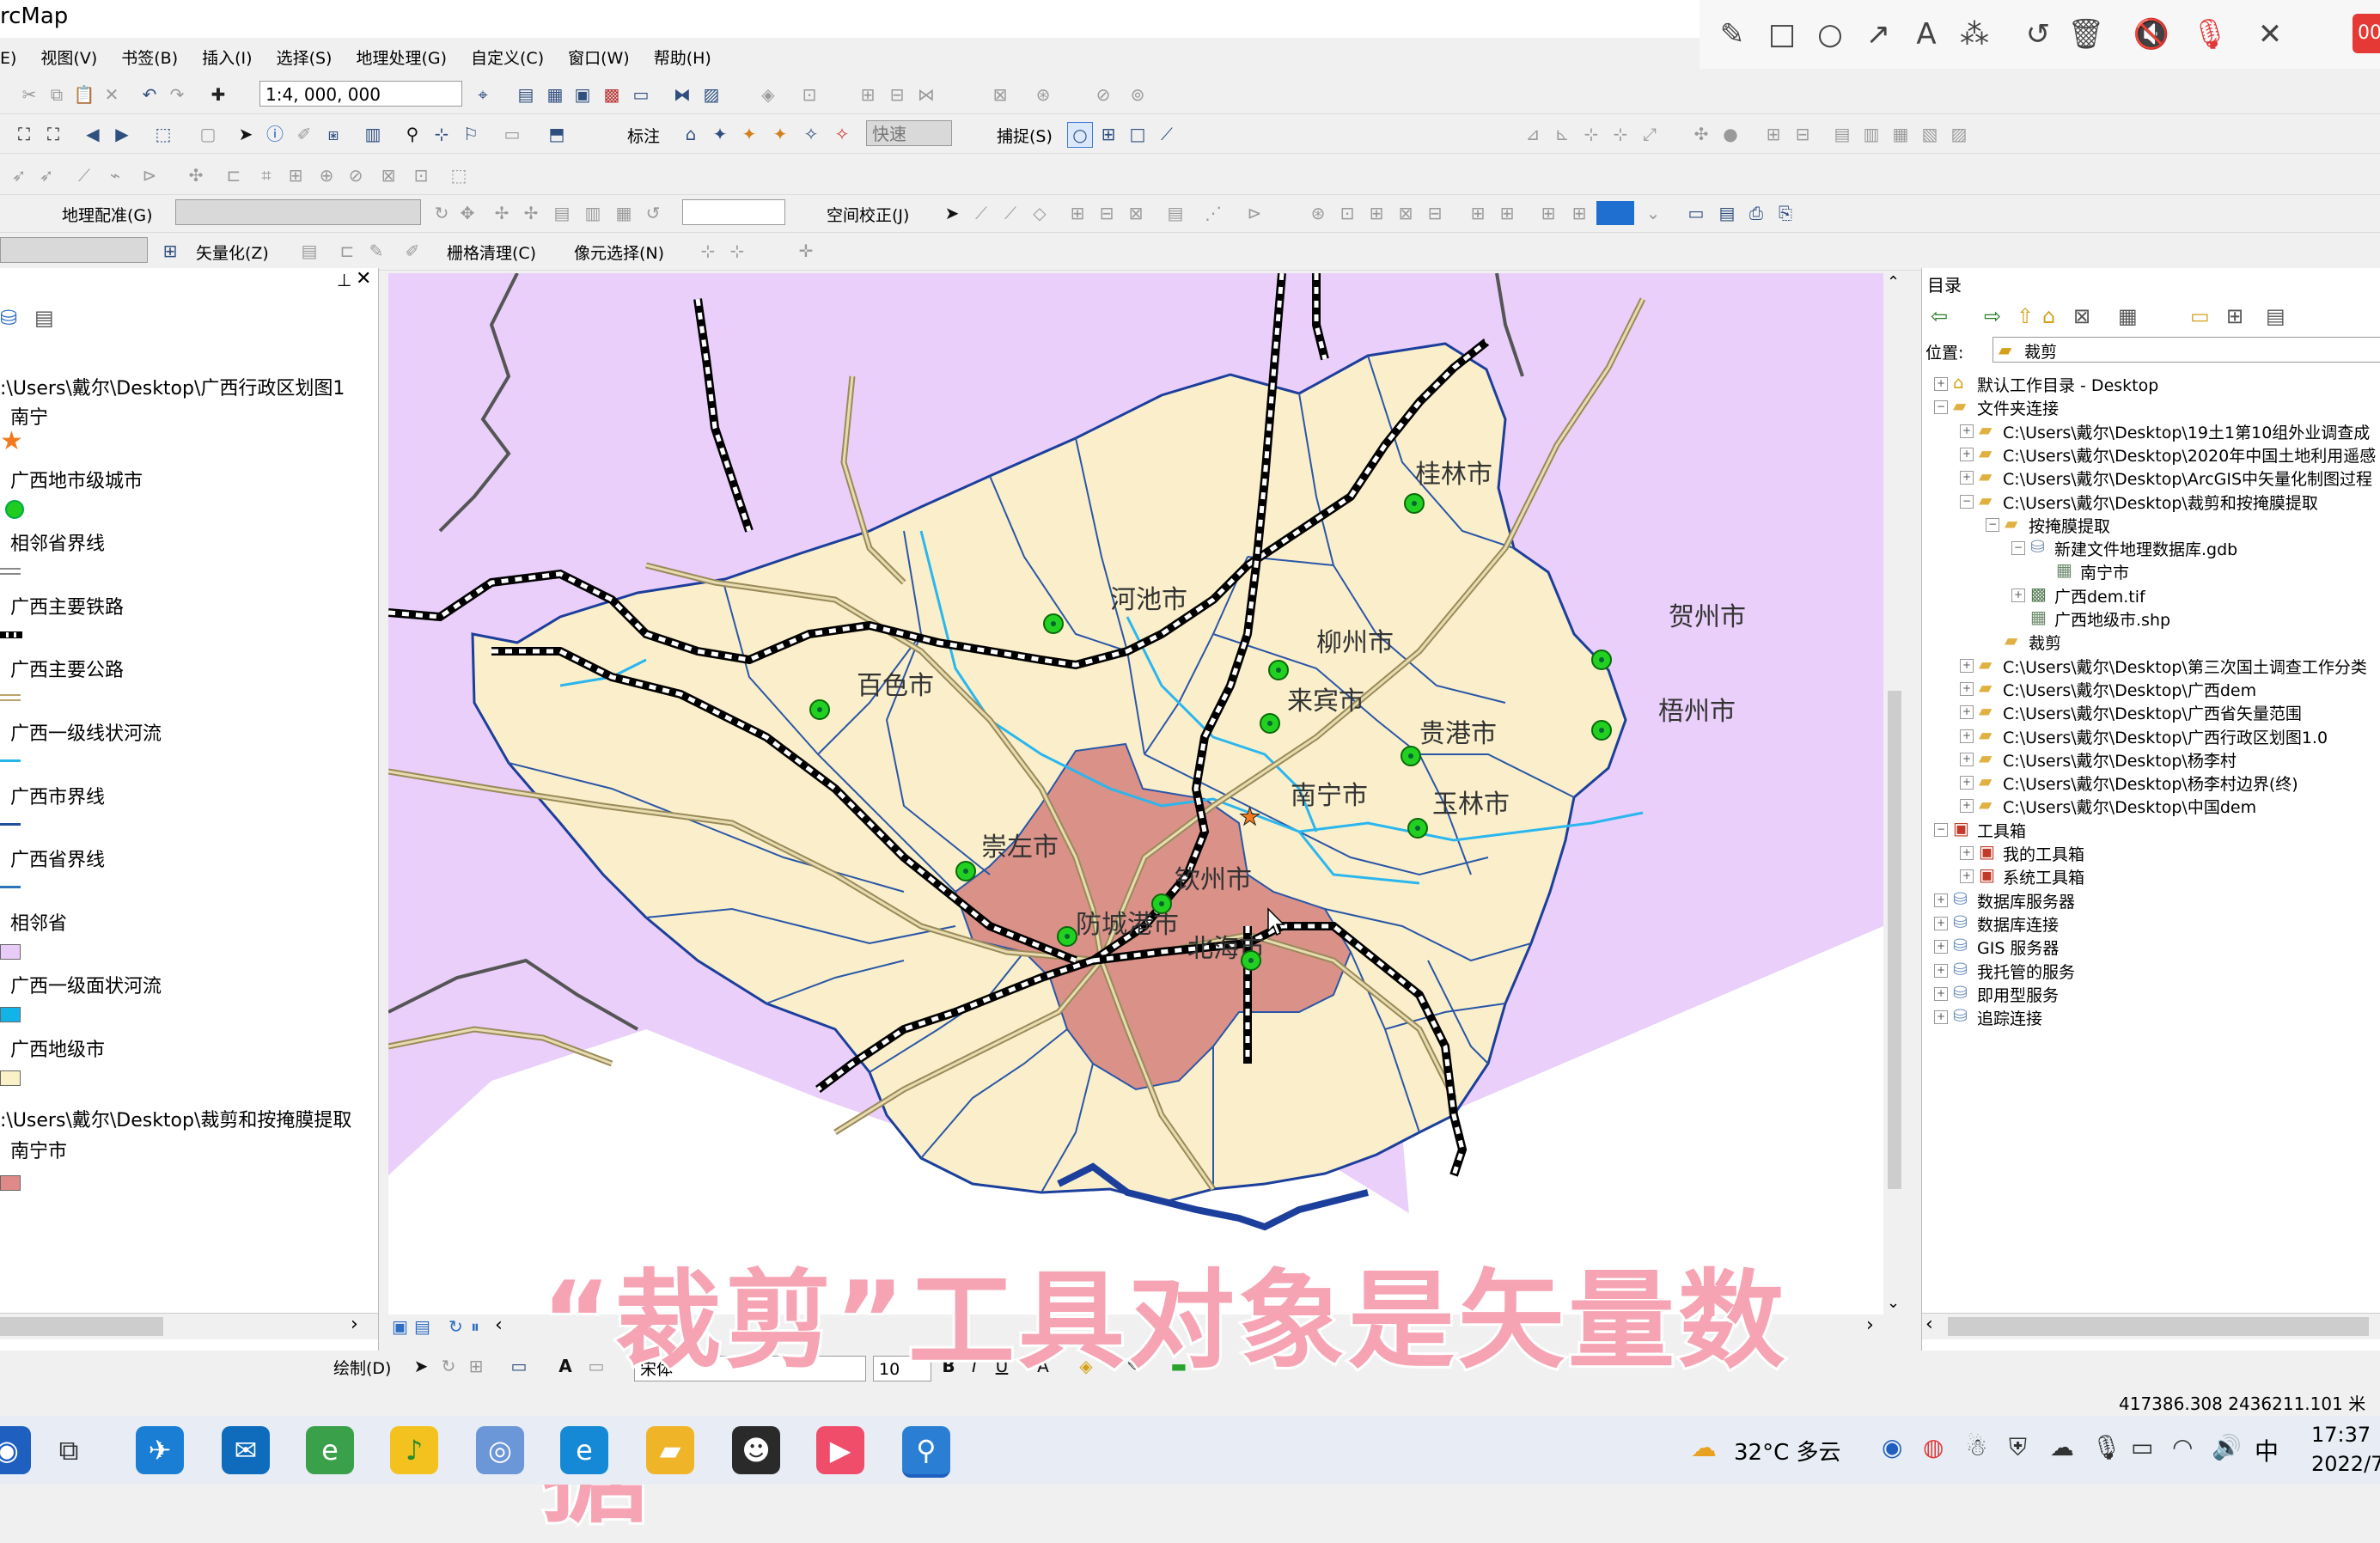  What do you see at coordinates (421, 175) in the screenshot?
I see `sketch-tool-13-icon: ⊡` at bounding box center [421, 175].